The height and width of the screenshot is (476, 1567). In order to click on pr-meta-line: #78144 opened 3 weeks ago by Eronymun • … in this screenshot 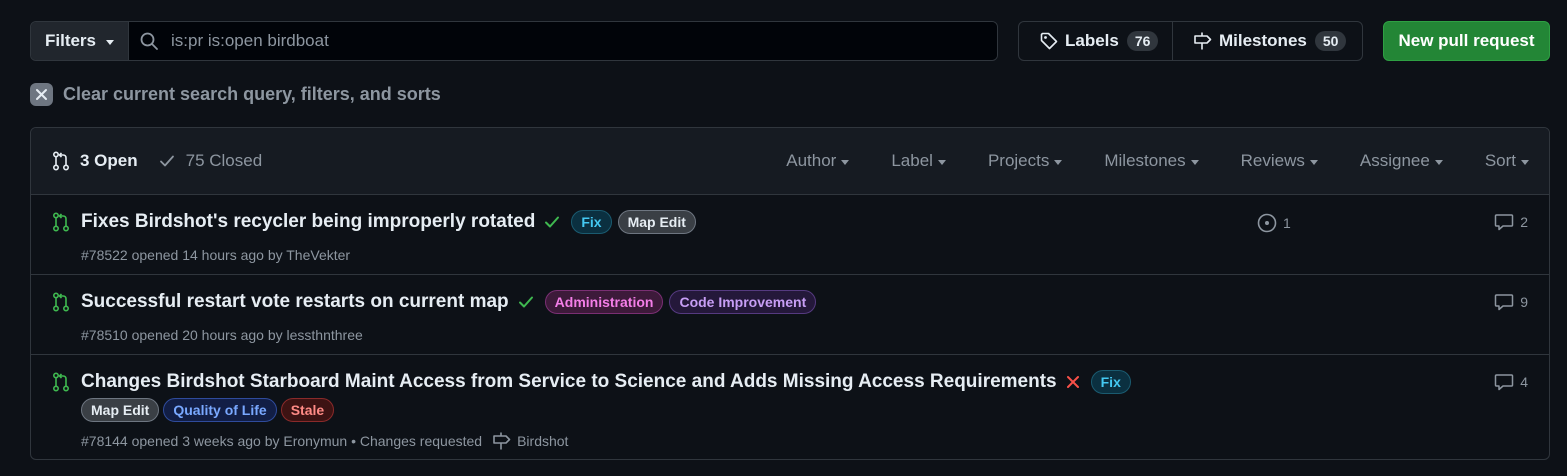, I will do `click(324, 441)`.